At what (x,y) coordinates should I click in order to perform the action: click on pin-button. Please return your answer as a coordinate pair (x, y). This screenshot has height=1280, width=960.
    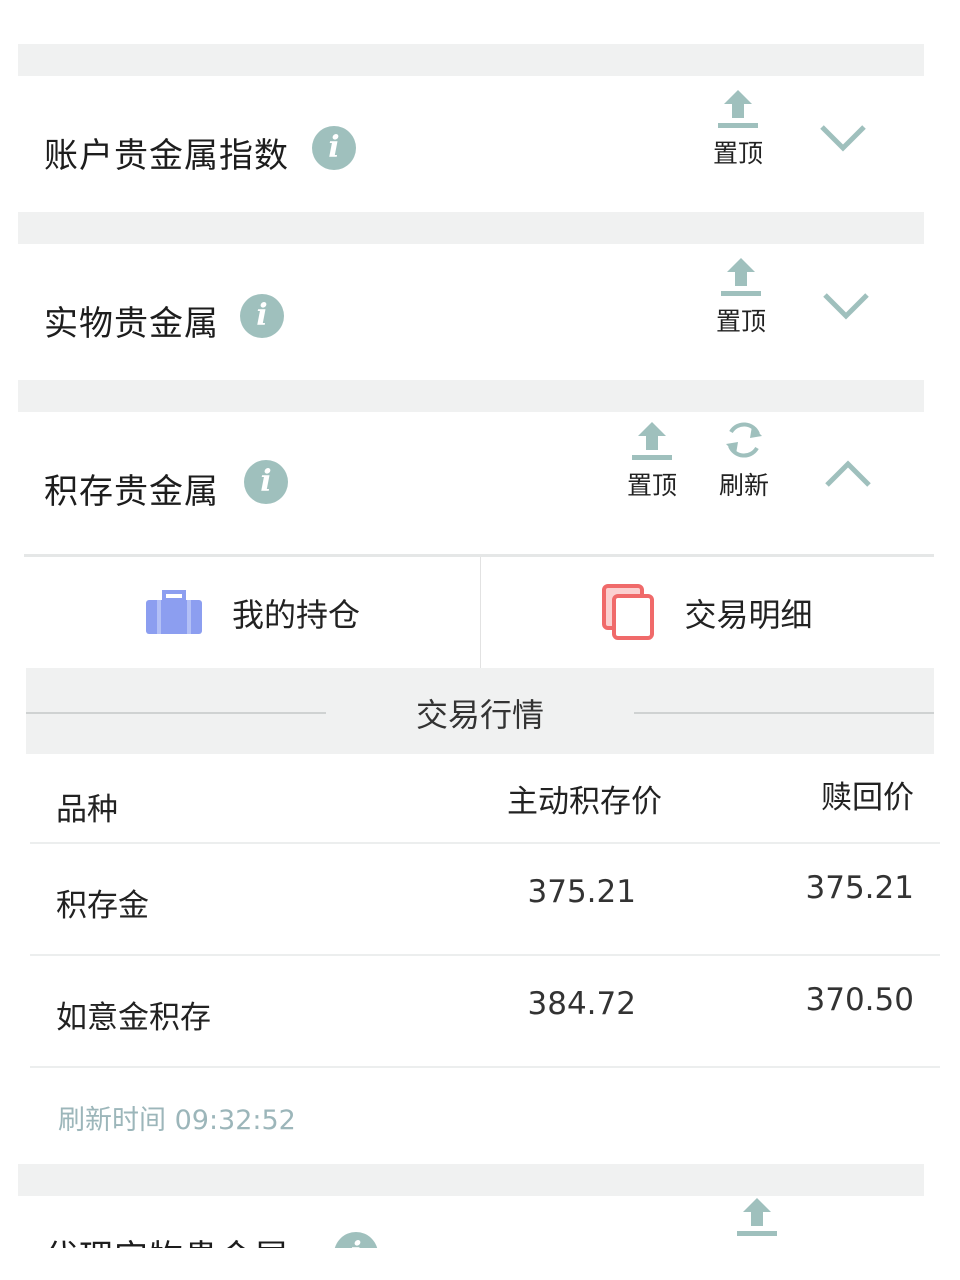
    Looking at the image, I should click on (757, 1218).